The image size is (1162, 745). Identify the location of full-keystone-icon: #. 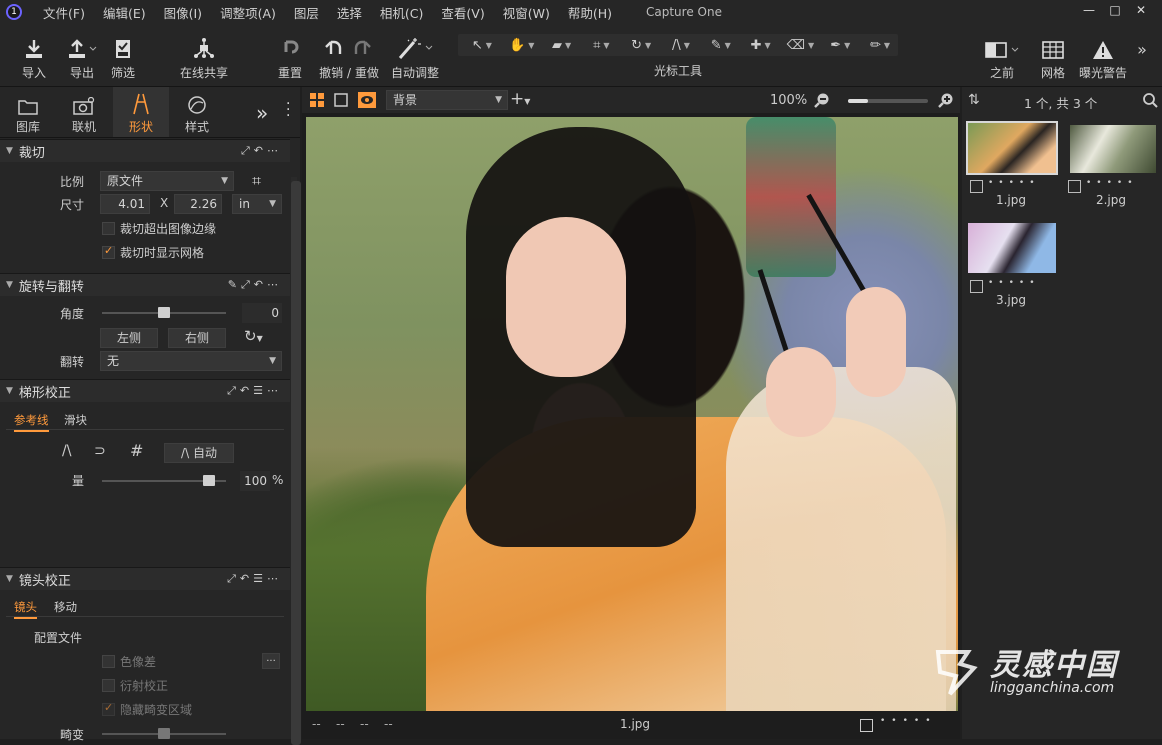
(136, 450).